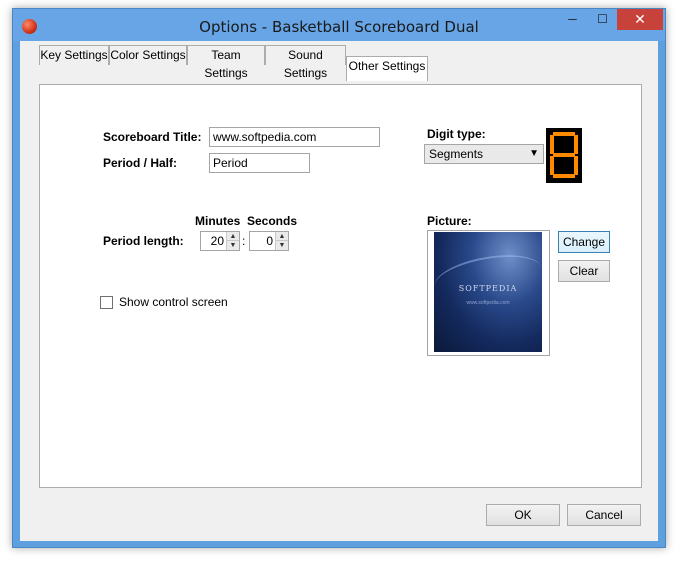  I want to click on chevron-down-icon: ▼, so click(534, 153).